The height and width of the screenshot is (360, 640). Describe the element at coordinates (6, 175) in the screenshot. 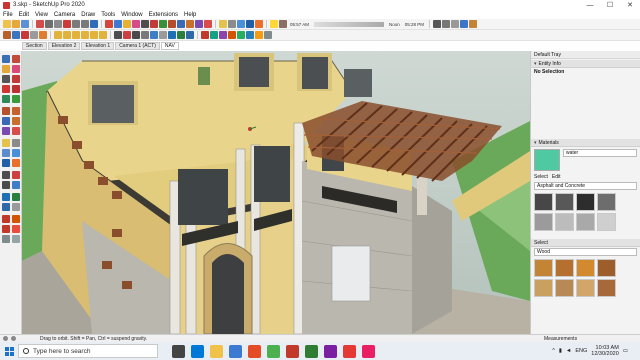

I see `orbit-tool-icon` at that location.